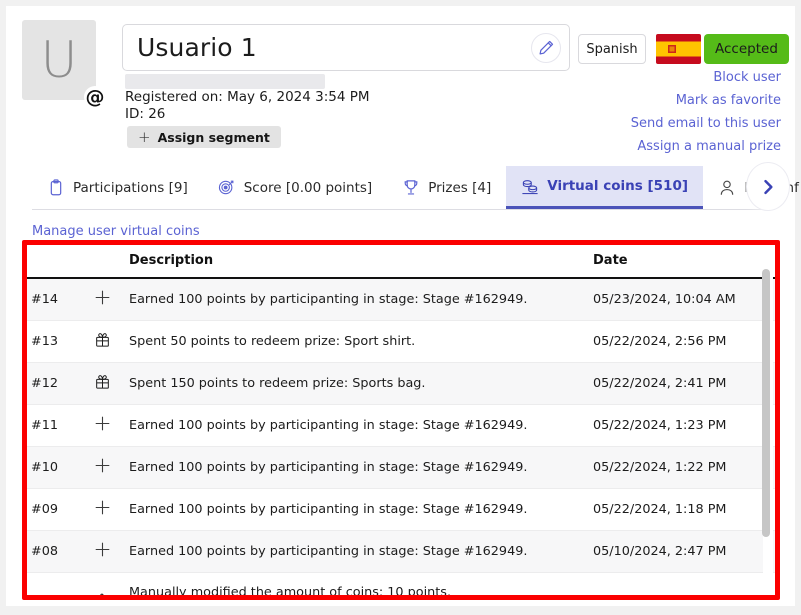 This screenshot has width=801, height=615. Describe the element at coordinates (682, 425) in the screenshot. I see `row-date: 05/22/2024, 1:23 PM` at that location.